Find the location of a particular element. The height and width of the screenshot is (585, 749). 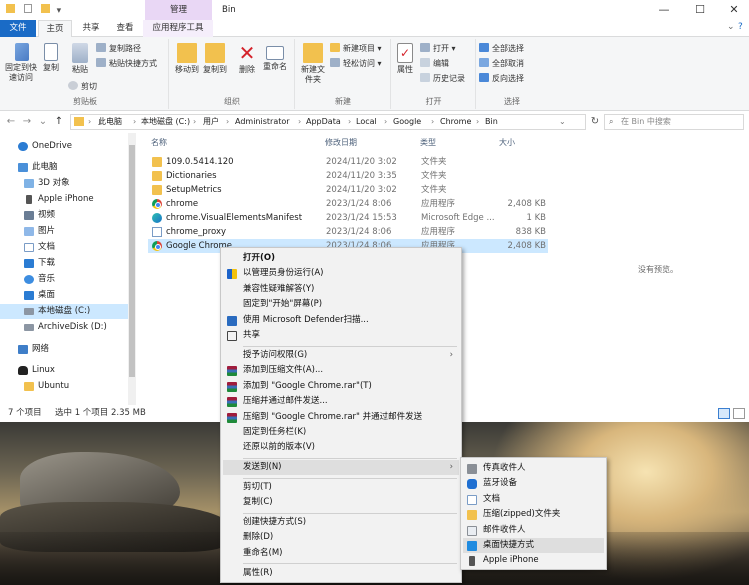

nav-item-videos: 视频 is located at coordinates (64, 215).